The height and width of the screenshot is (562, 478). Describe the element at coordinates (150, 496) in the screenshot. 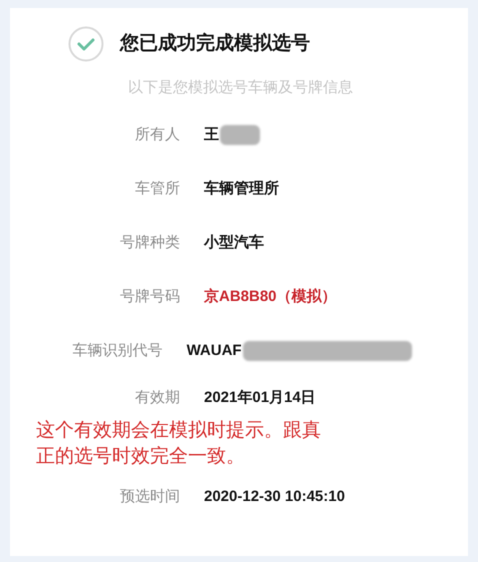

I see `field-label: 预选时间` at that location.